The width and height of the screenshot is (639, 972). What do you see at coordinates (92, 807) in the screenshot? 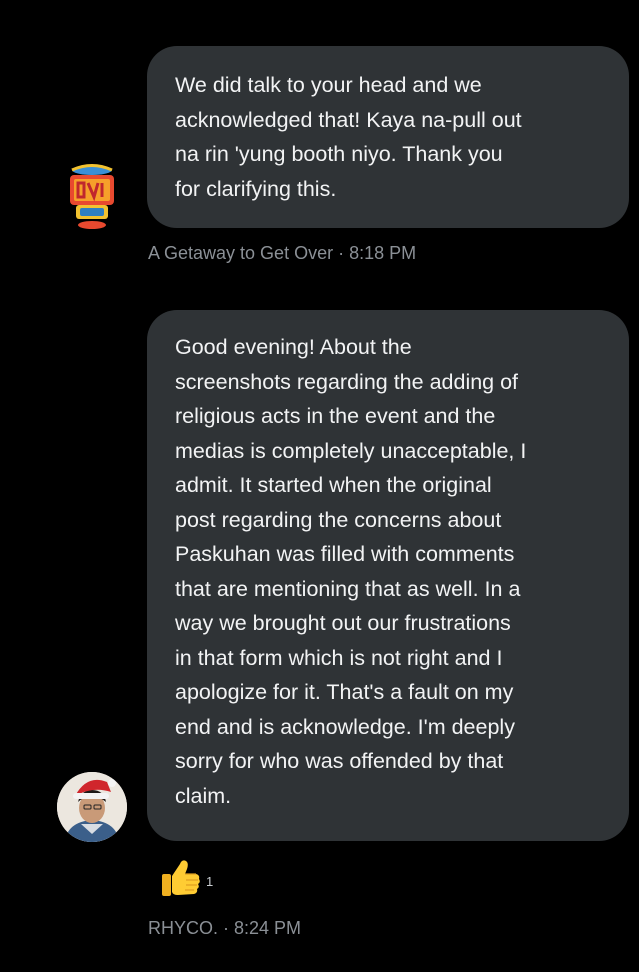
I see `santa-hat-avatar-icon` at bounding box center [92, 807].